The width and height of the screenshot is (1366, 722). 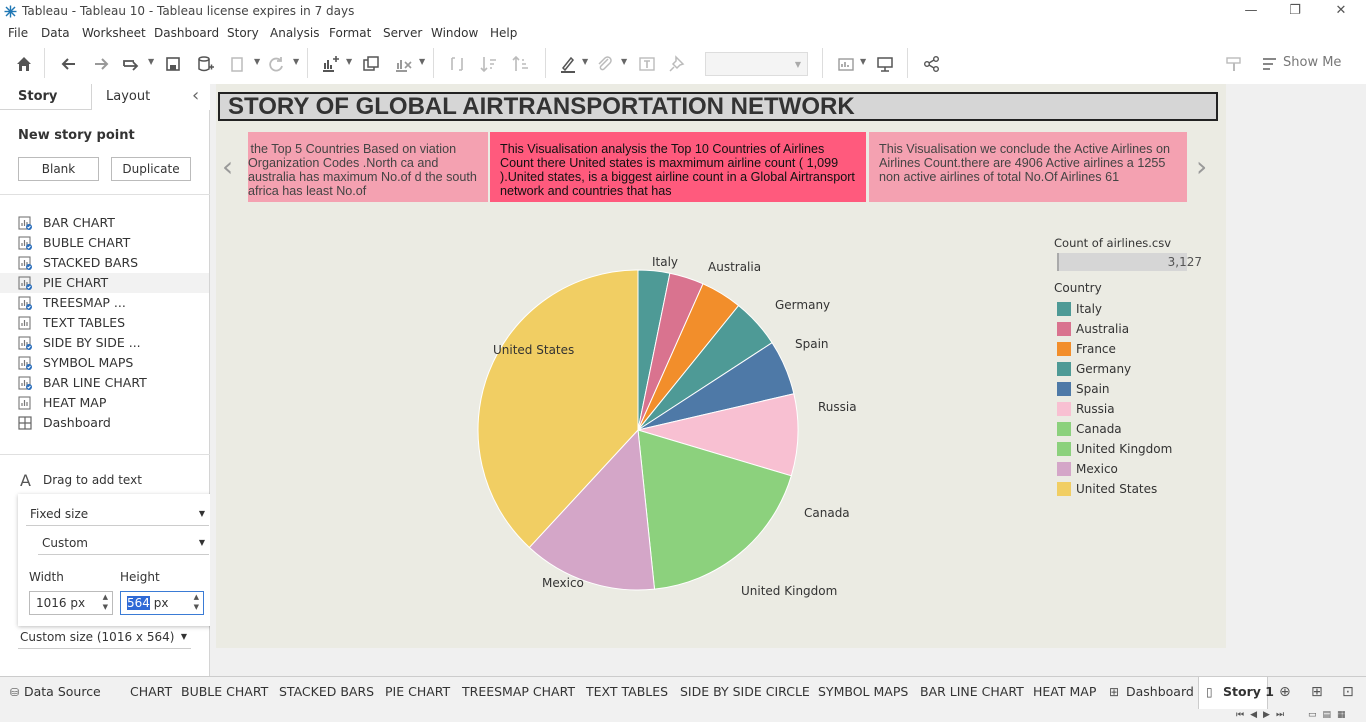 What do you see at coordinates (518, 692) in the screenshot?
I see `tab-treesmap-chart: TREESMAP CHART` at bounding box center [518, 692].